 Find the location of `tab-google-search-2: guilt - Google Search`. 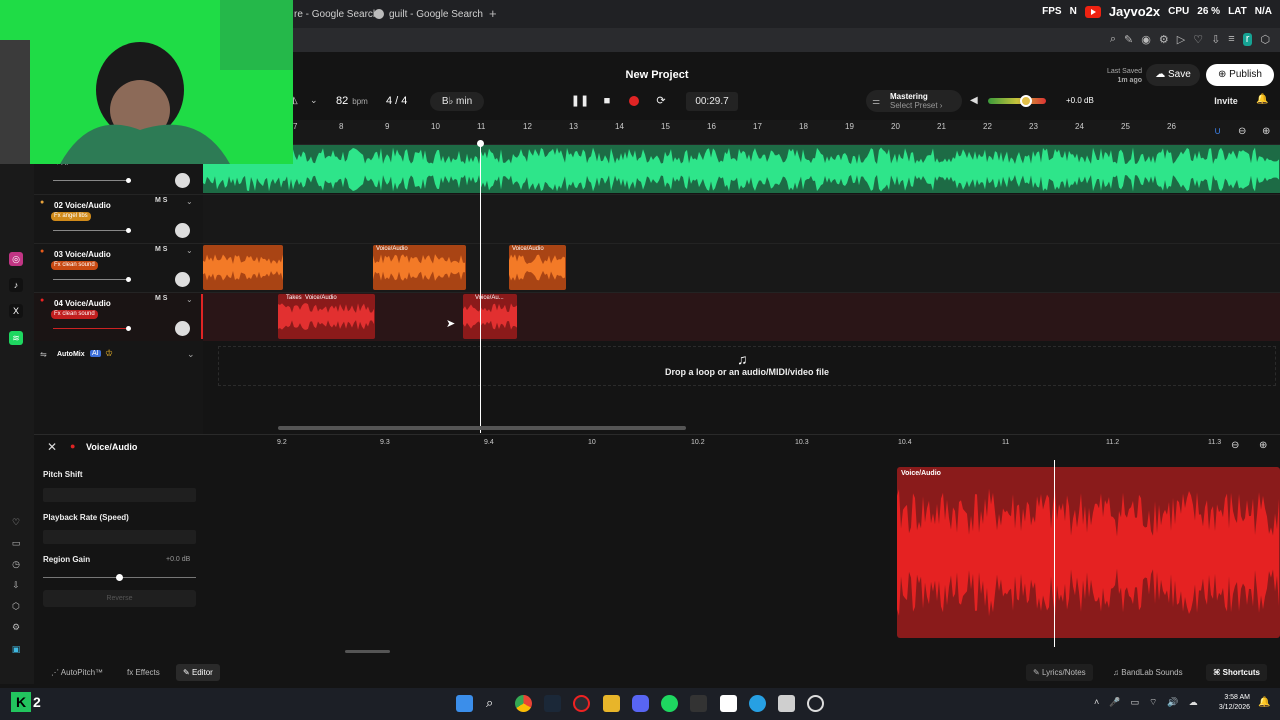

tab-google-search-2: guilt - Google Search is located at coordinates (428, 14).